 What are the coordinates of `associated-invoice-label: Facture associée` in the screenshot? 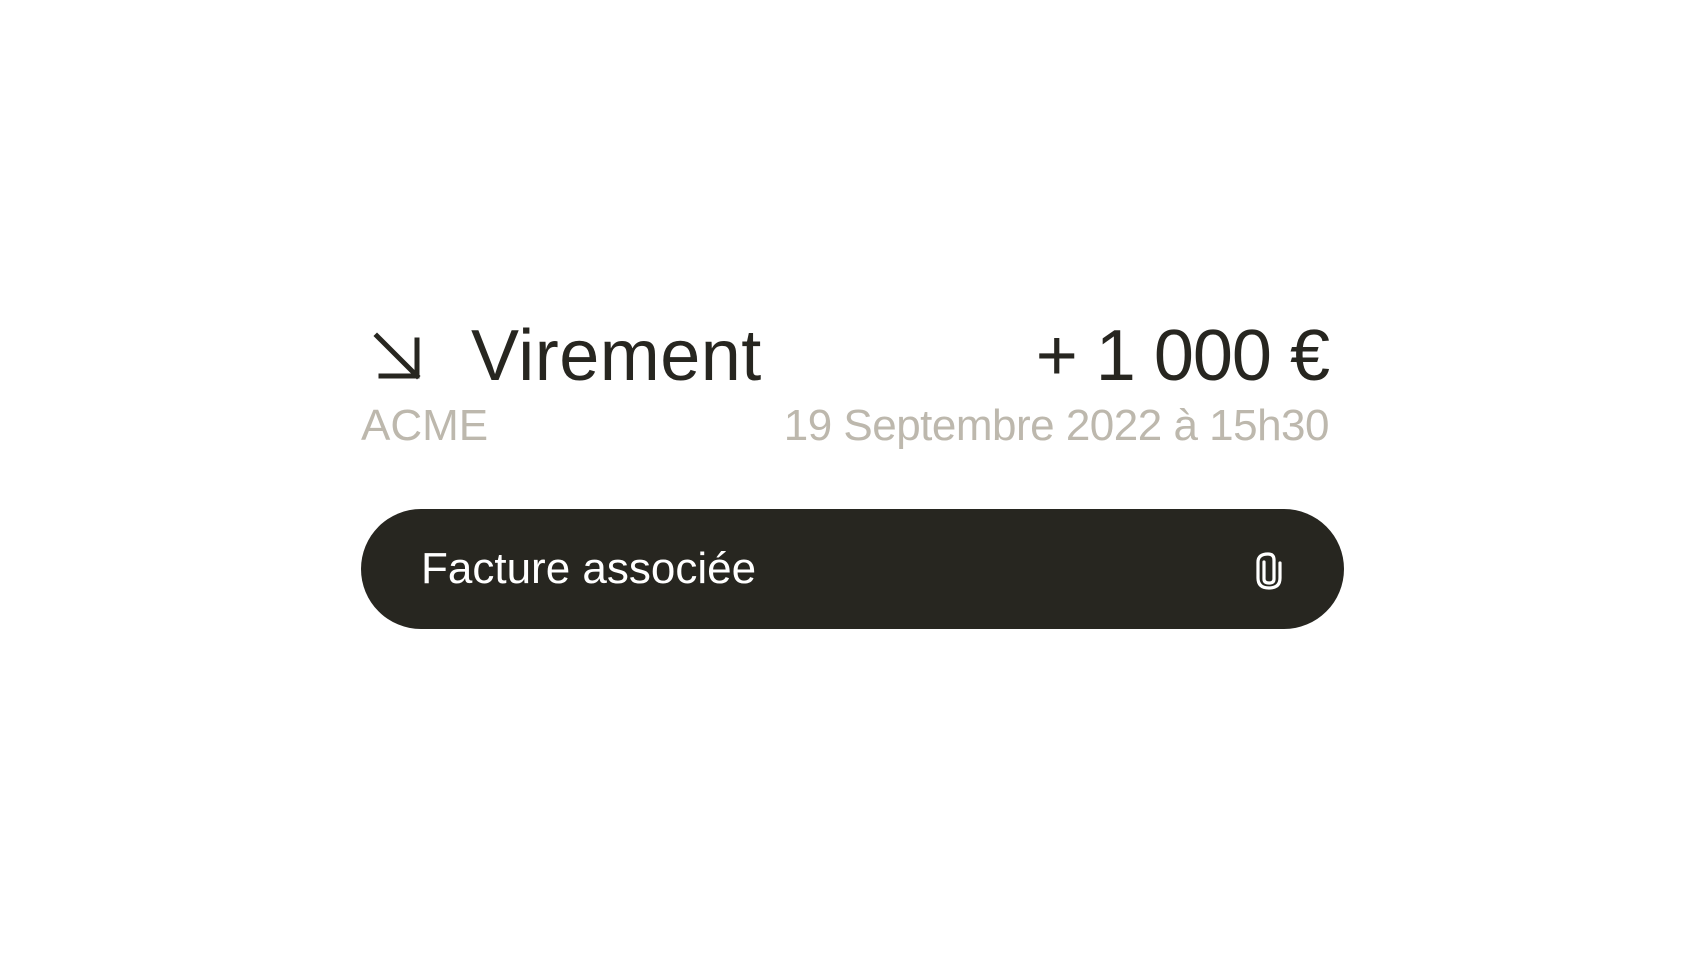 It's located at (589, 568).